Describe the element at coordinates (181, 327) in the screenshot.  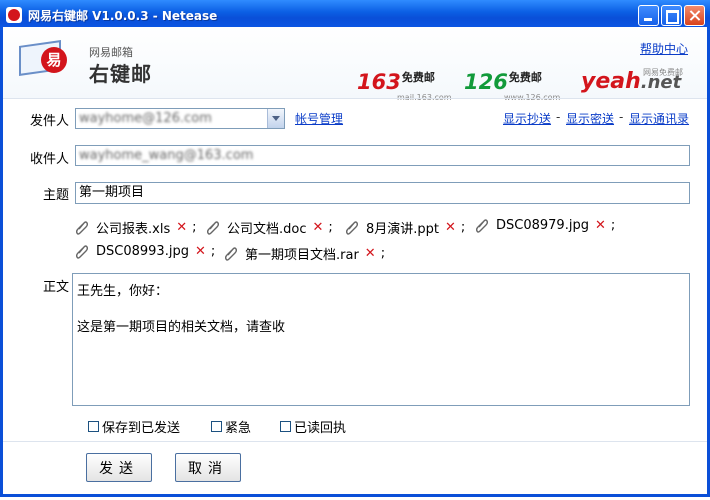
I see `body-line: 这是第一期项目的相关文档，请查收` at that location.